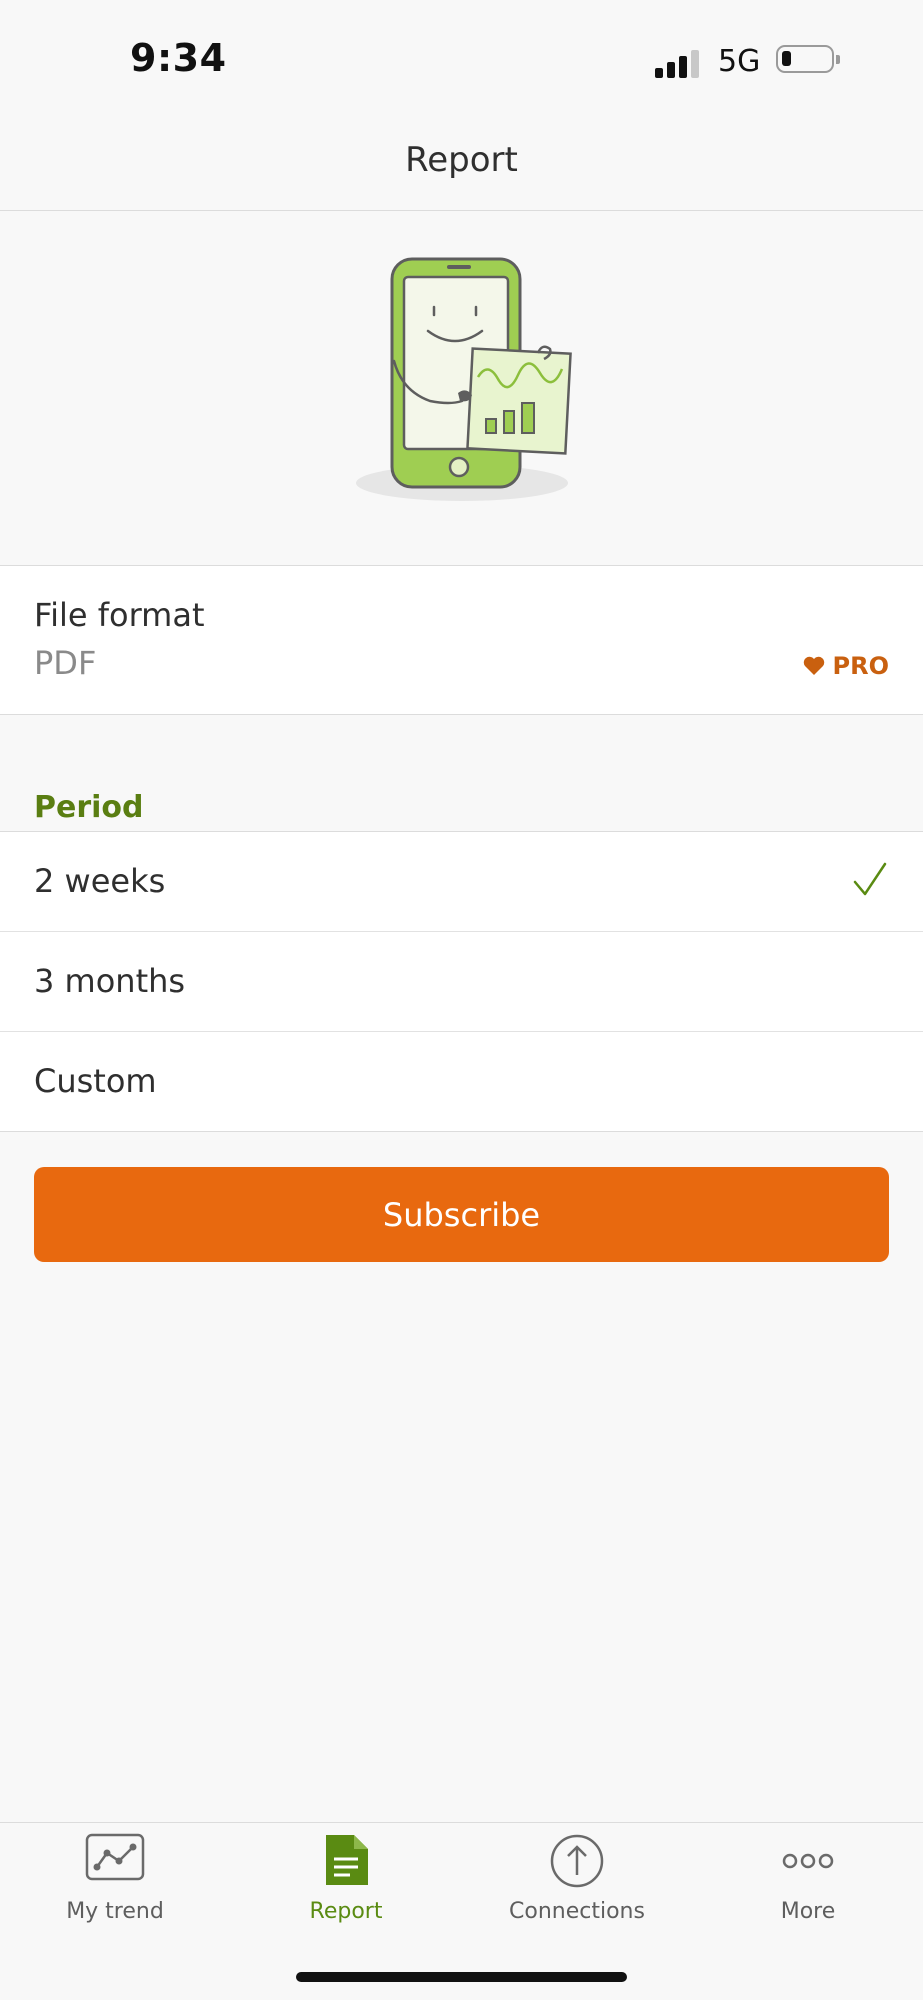 The width and height of the screenshot is (923, 2000). Describe the element at coordinates (347, 1860) in the screenshot. I see `document-icon` at that location.